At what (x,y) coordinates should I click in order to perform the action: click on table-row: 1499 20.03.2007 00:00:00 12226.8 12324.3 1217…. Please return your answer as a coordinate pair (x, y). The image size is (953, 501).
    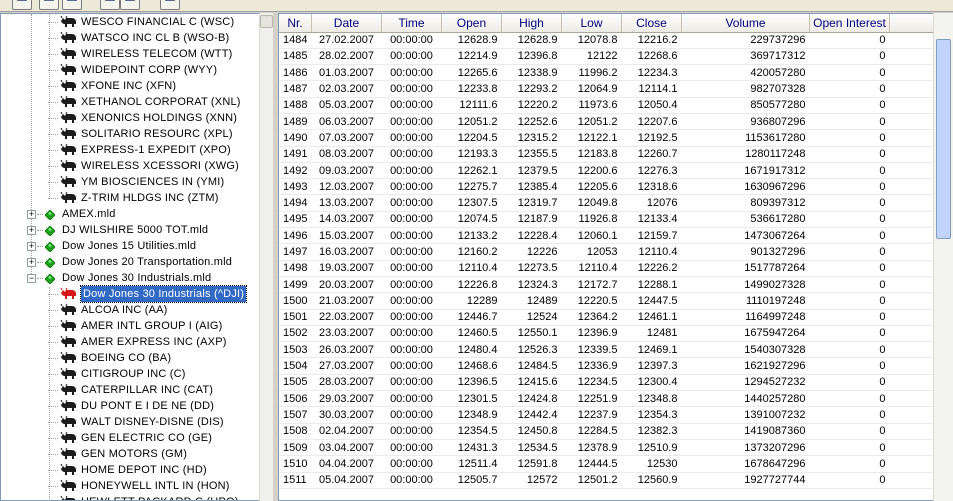
    Looking at the image, I should click on (607, 285).